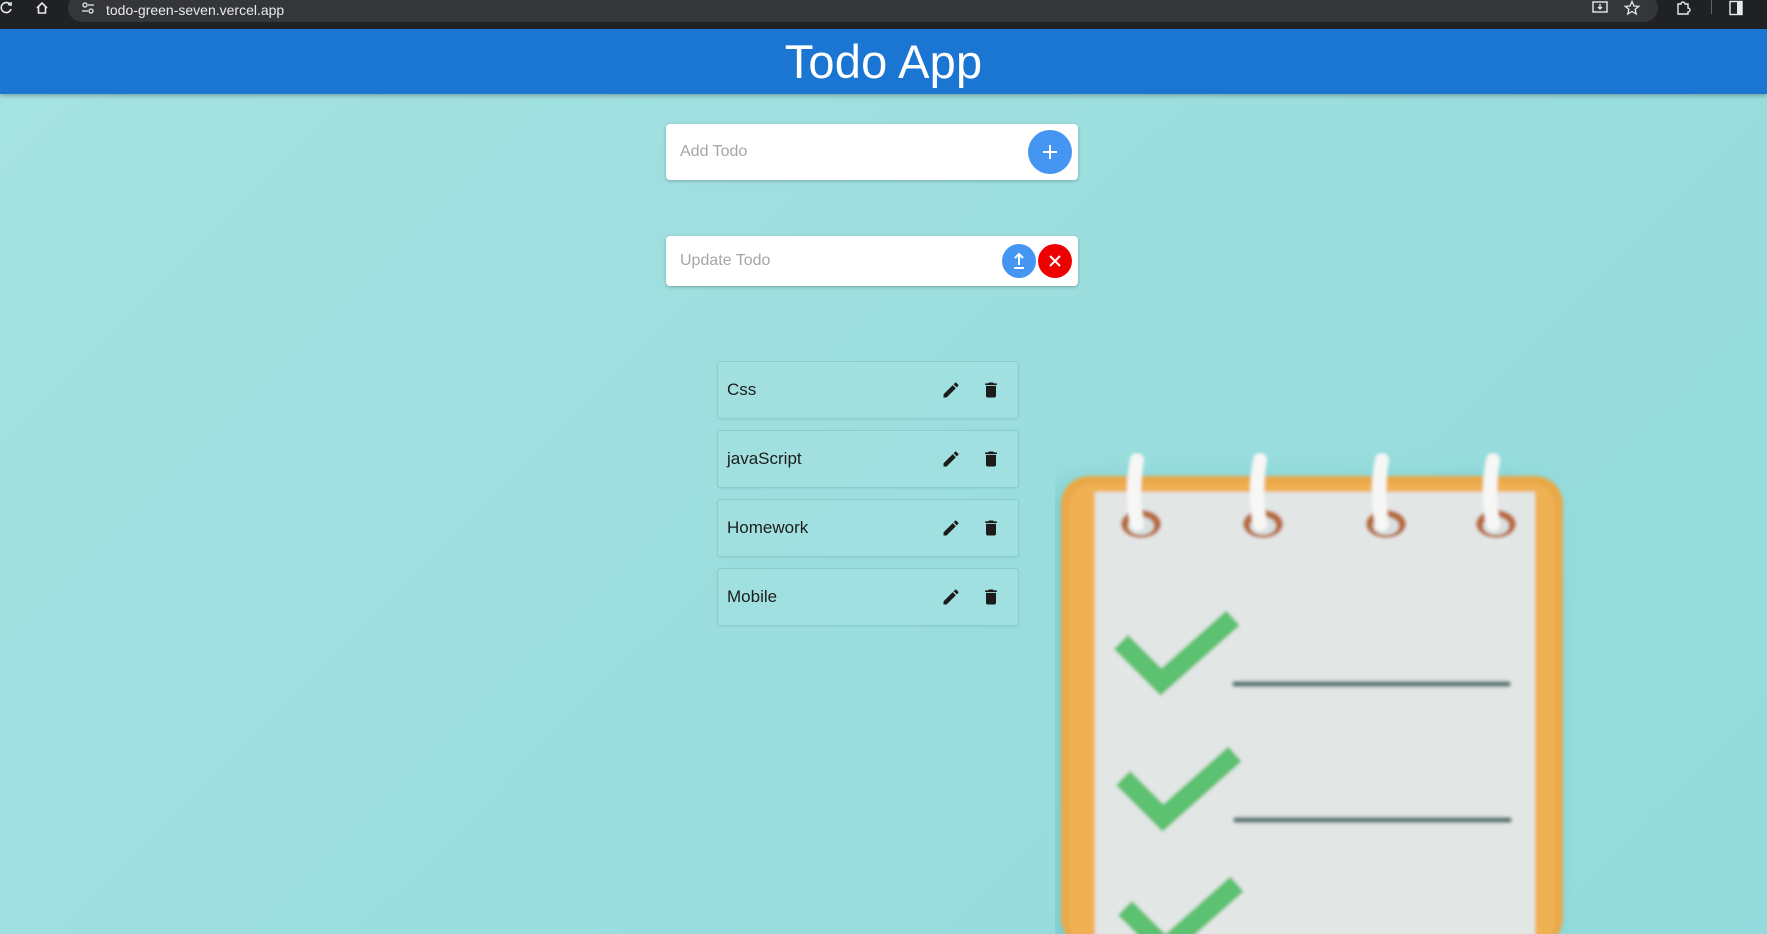  What do you see at coordinates (868, 459) in the screenshot?
I see `todo-item: javaScript` at bounding box center [868, 459].